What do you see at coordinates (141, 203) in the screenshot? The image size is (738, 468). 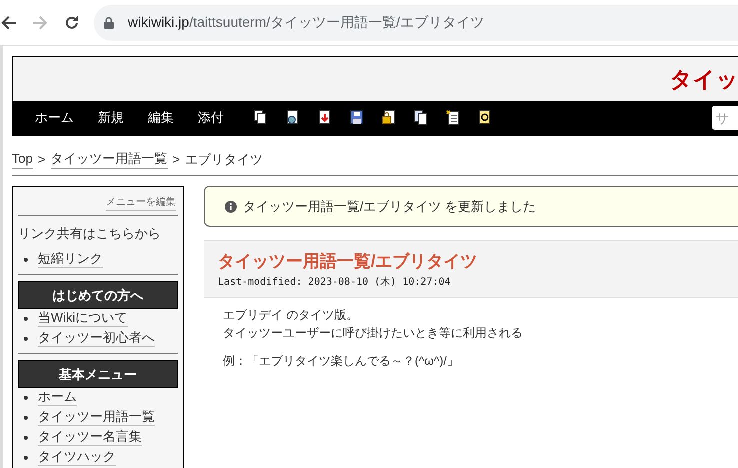 I see `edit-menu-link: メニューを編集` at bounding box center [141, 203].